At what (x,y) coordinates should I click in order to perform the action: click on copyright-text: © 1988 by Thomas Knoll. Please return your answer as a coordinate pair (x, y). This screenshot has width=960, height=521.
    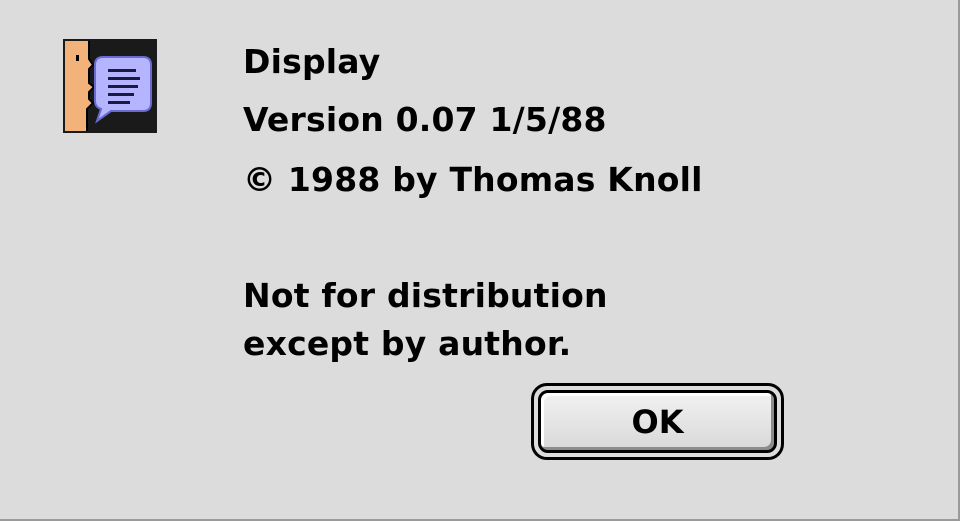
    Looking at the image, I should click on (473, 179).